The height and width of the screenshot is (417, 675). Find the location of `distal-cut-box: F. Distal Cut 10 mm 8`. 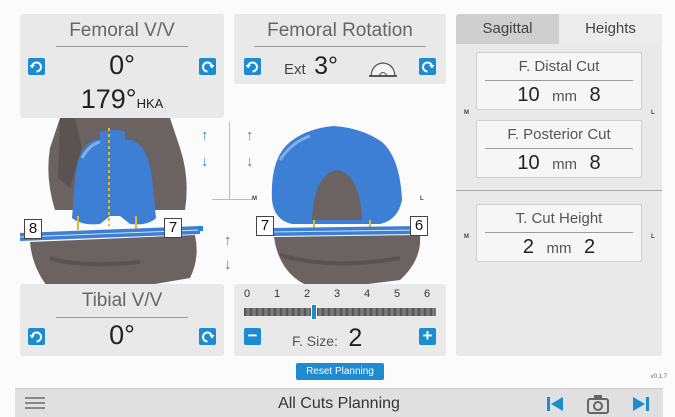

distal-cut-box: F. Distal Cut 10 mm 8 is located at coordinates (559, 81).